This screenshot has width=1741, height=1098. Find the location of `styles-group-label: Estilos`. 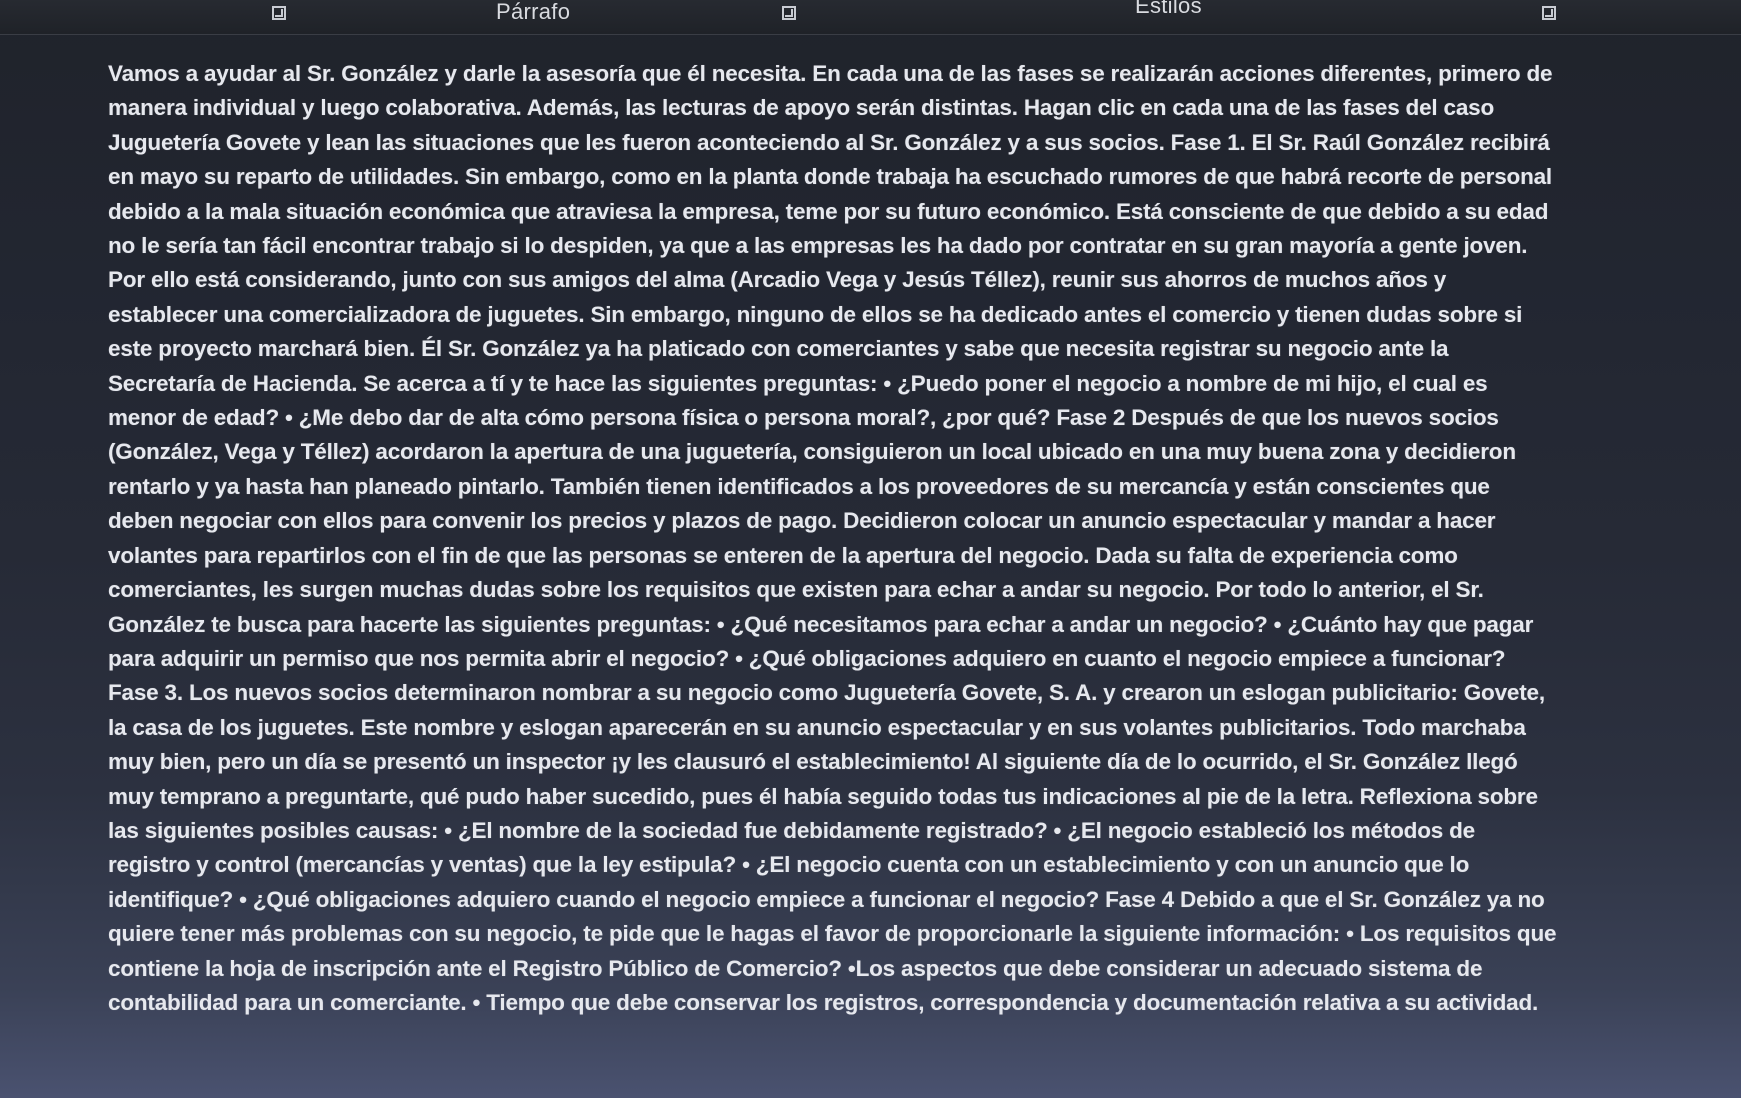

styles-group-label: Estilos is located at coordinates (1168, 9).